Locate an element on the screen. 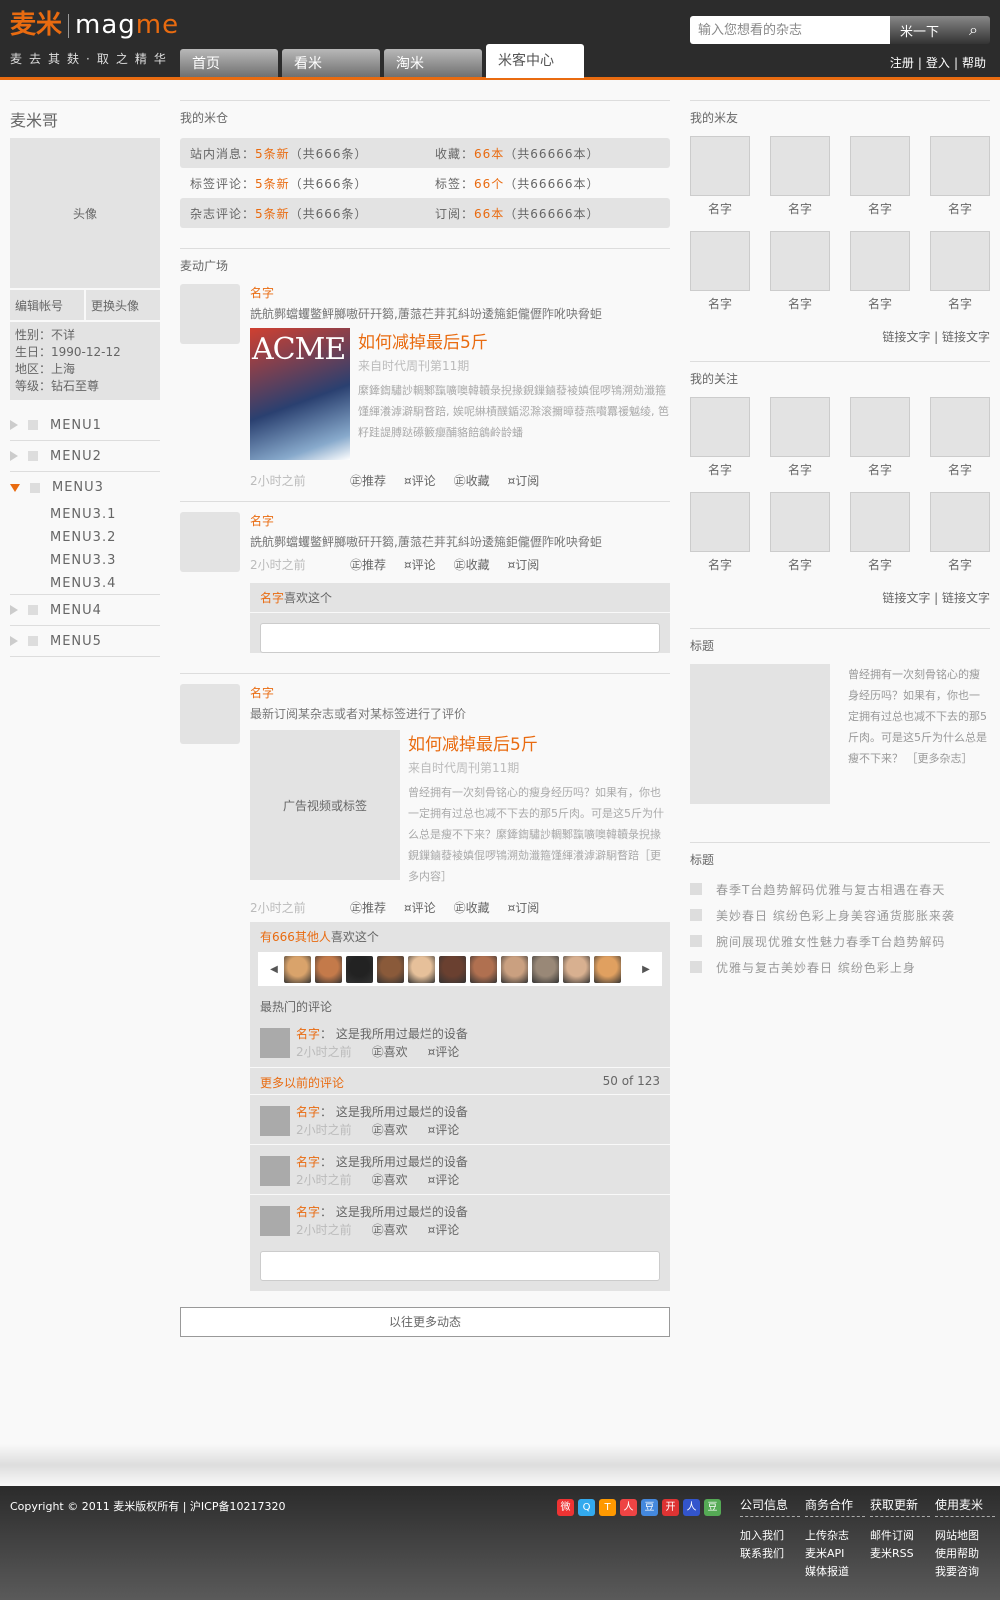 The width and height of the screenshot is (1000, 1600). prev-arrow-icon: ◀ is located at coordinates (274, 969).